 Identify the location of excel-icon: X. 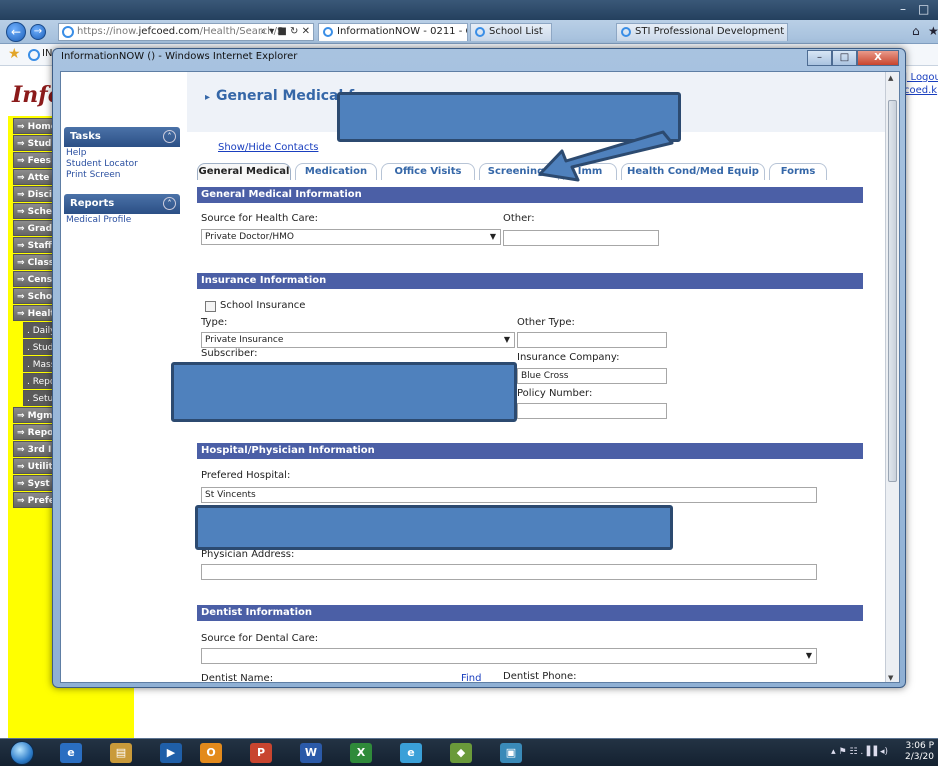
(361, 753).